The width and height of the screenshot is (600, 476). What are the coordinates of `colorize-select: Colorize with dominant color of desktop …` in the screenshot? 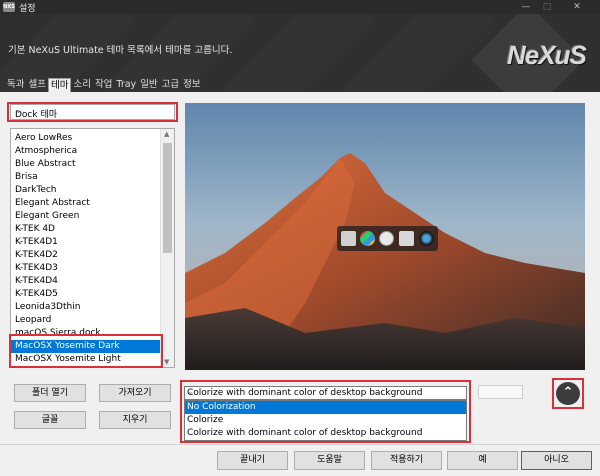 It's located at (325, 393).